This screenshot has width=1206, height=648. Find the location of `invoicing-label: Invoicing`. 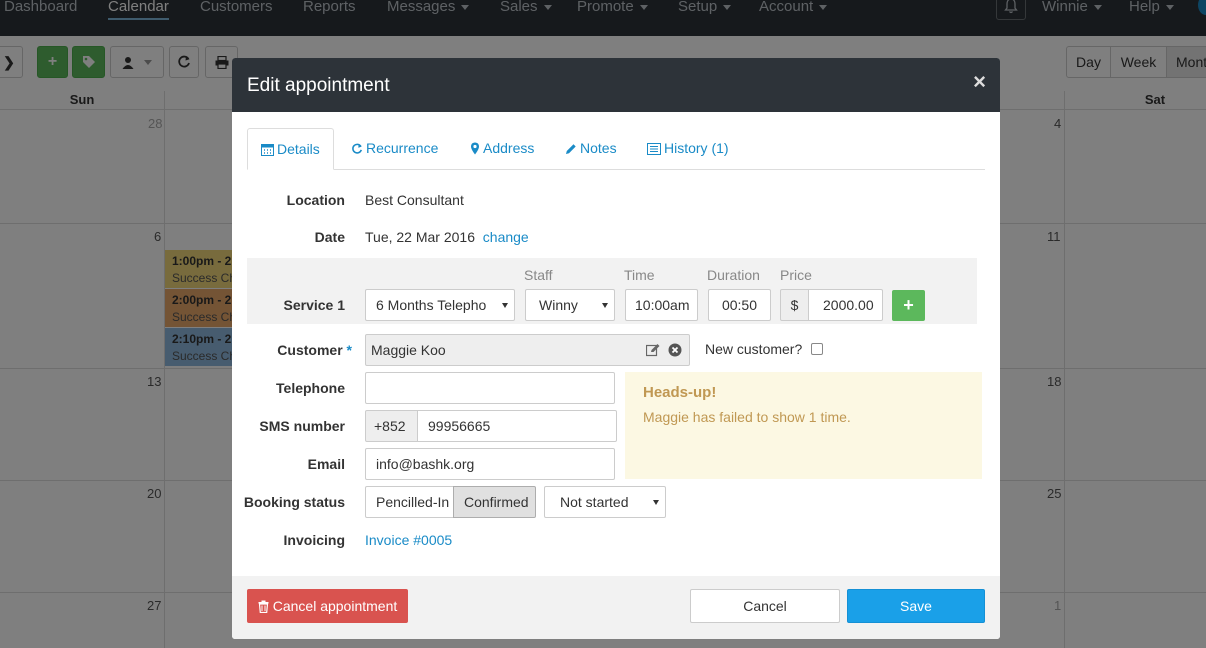

invoicing-label: Invoicing is located at coordinates (314, 540).